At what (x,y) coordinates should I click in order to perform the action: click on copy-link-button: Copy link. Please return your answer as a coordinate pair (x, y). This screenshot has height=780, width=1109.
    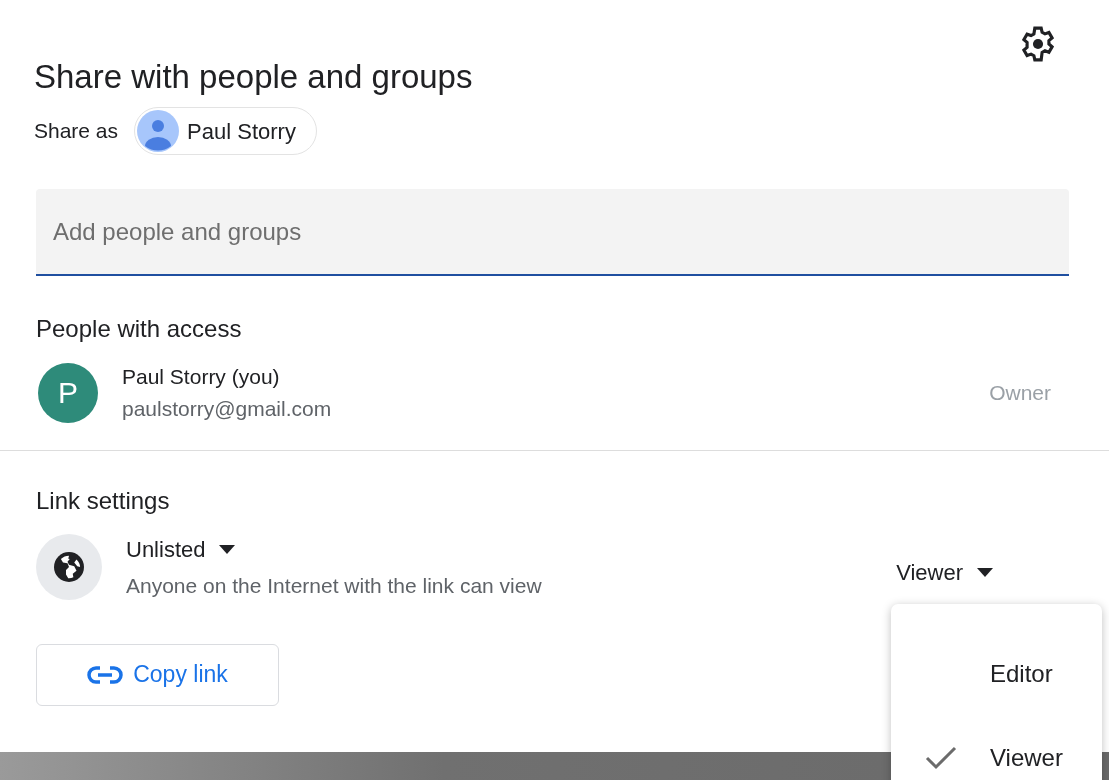
    Looking at the image, I should click on (157, 674).